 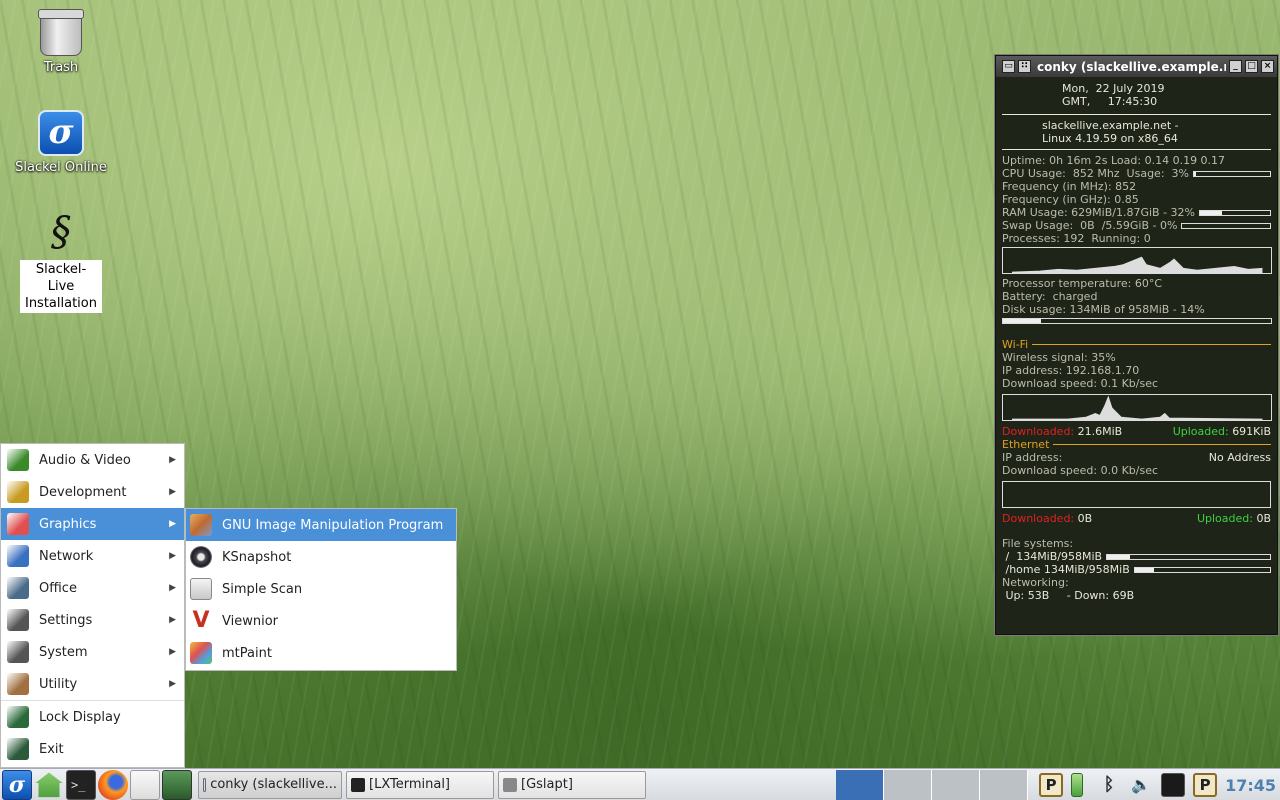 I want to click on menu-item-label: Office, so click(x=58, y=588).